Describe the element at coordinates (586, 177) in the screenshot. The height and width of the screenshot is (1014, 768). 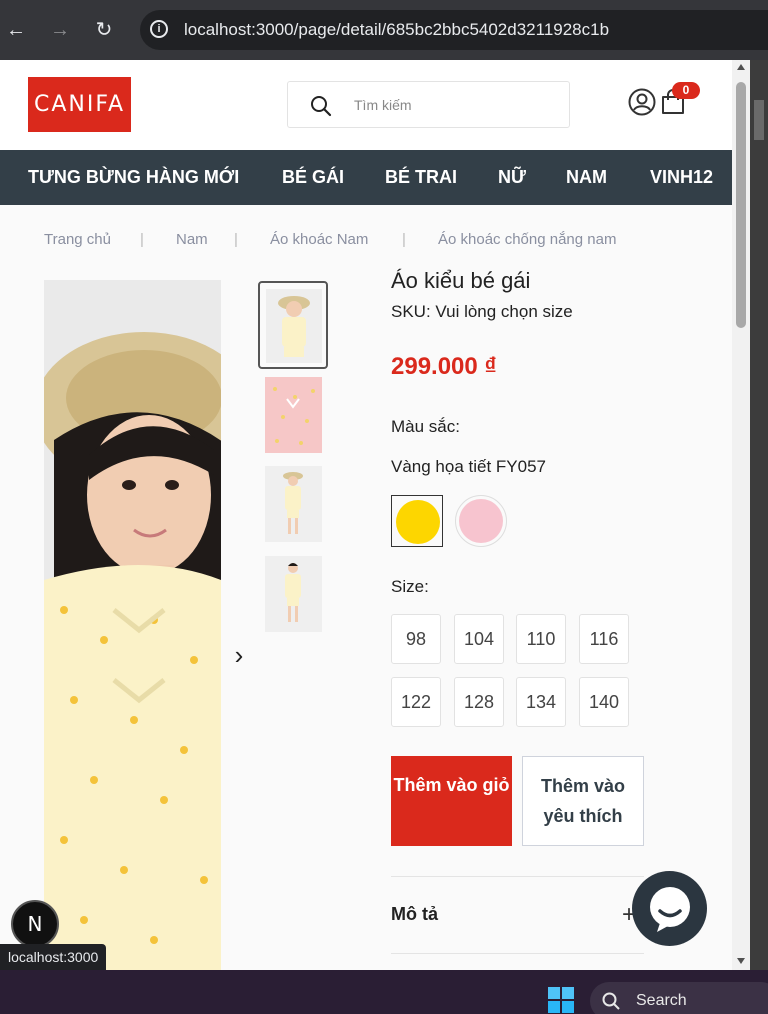
I see `nav-item-men: NAM` at that location.